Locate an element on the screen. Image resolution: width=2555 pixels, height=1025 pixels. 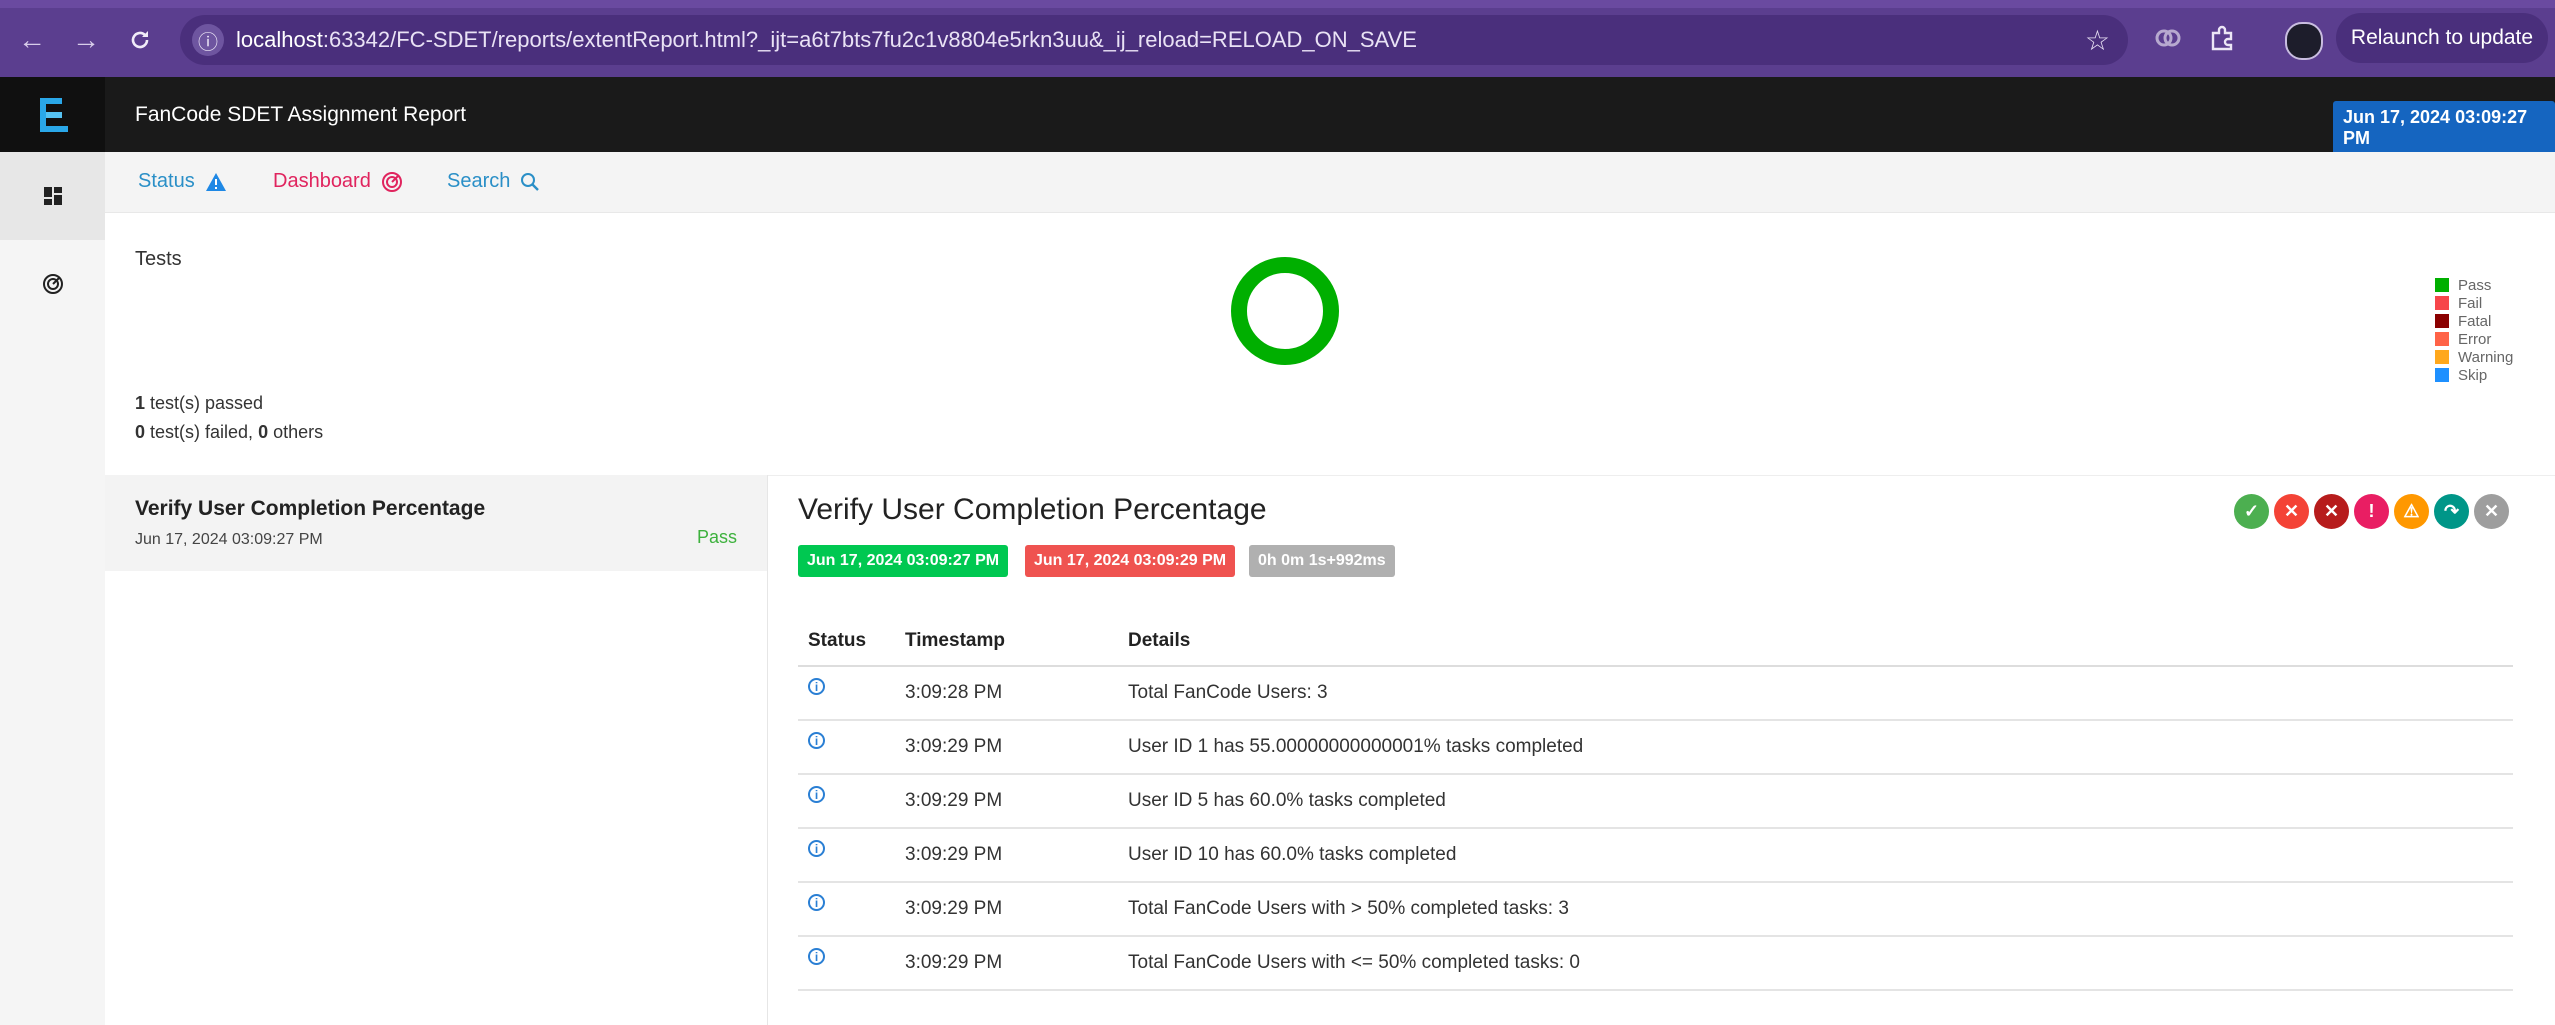
log-details: User ID 10 has 60.0% tasks completed is located at coordinates (1815, 855).